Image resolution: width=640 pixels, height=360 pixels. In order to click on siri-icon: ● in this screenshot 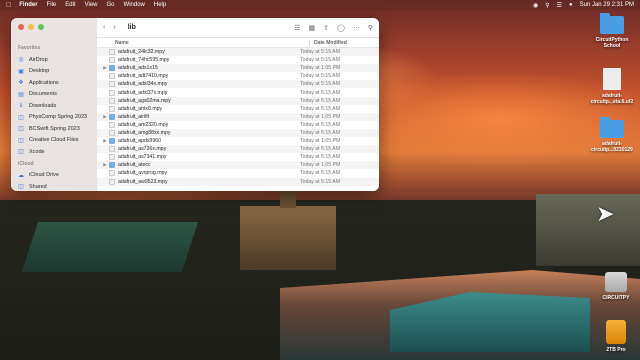, I will do `click(571, 5)`.